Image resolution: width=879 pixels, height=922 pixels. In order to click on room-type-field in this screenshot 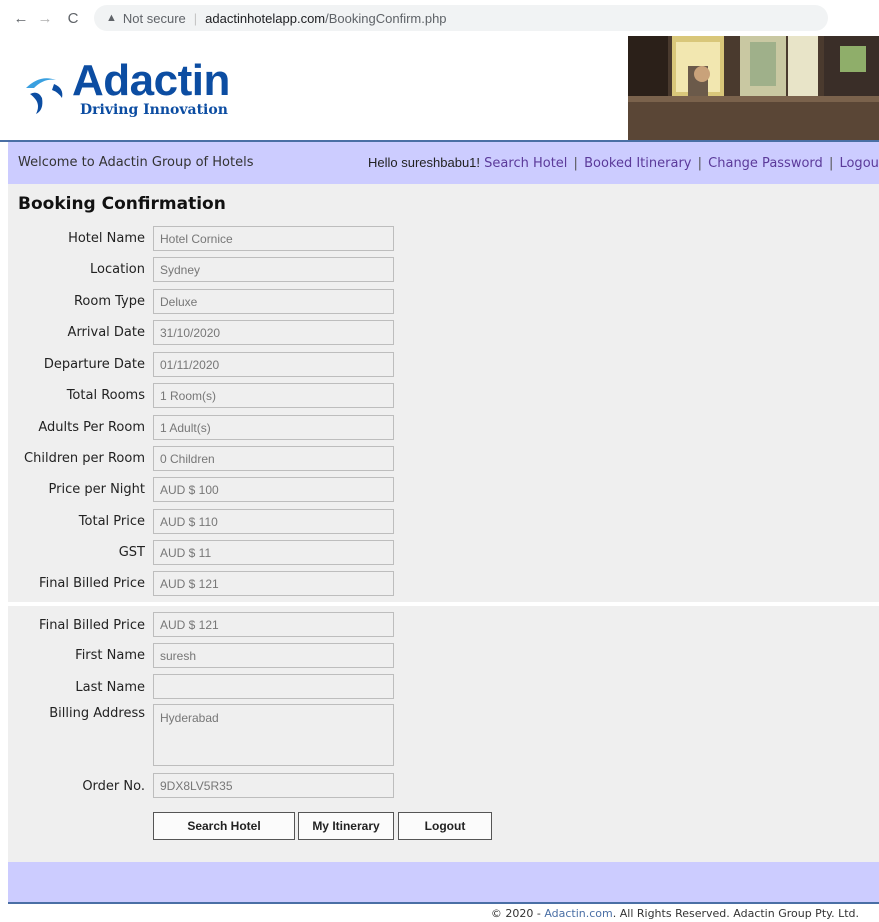, I will do `click(273, 301)`.